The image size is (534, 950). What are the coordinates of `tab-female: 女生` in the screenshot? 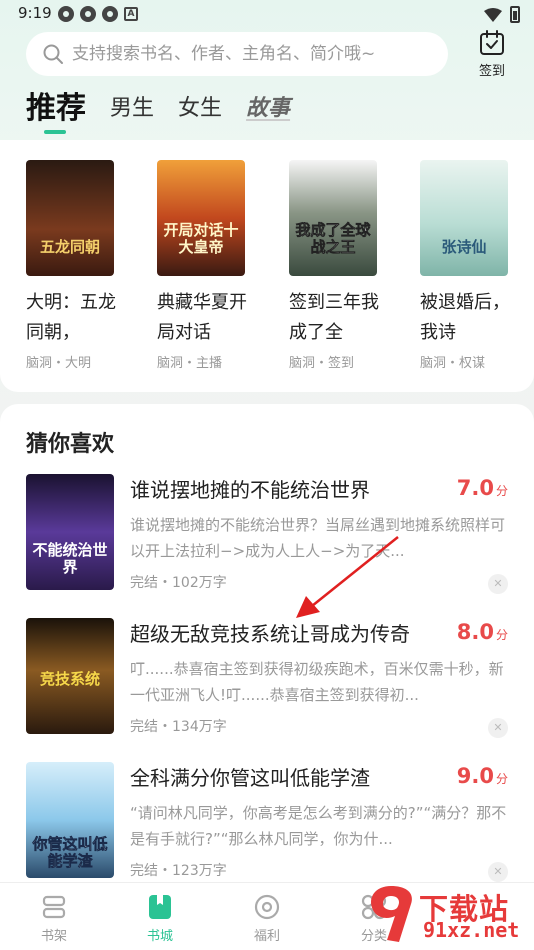 It's located at (200, 109).